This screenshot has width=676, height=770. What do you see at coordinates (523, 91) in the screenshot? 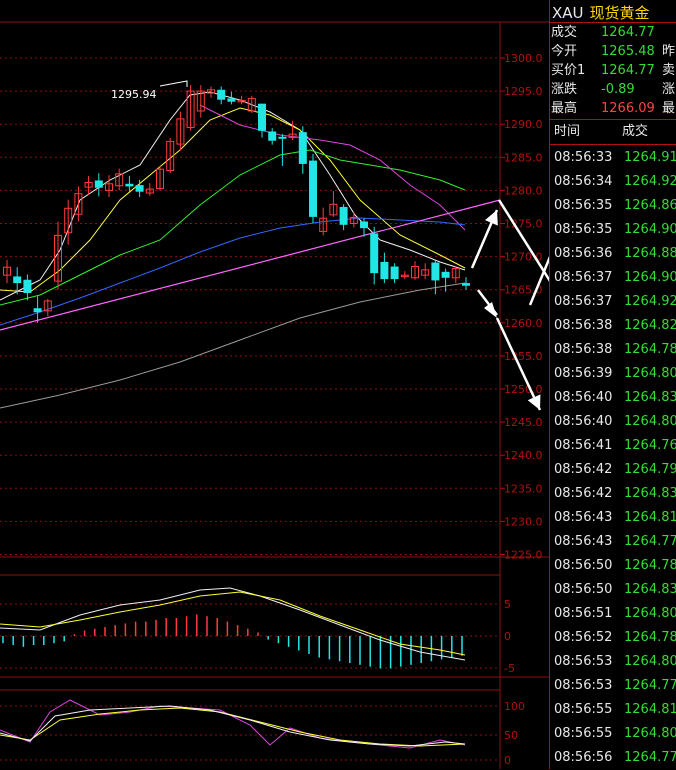
I see `price-tick-label: 1295.0` at bounding box center [523, 91].